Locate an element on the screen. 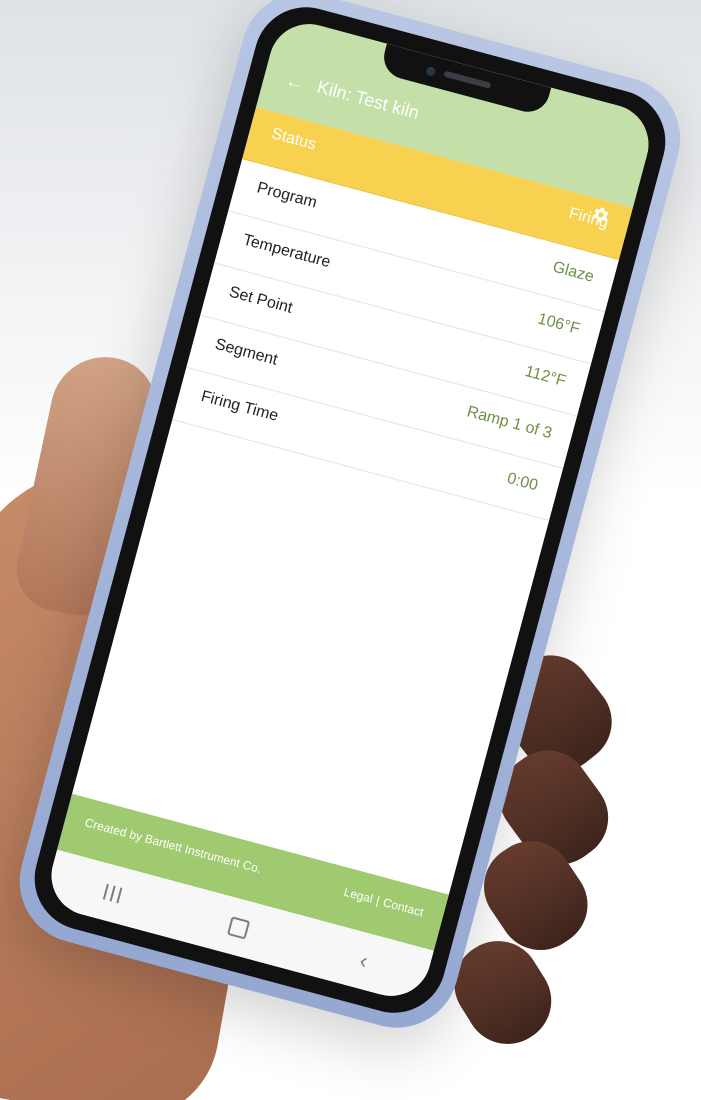 This screenshot has width=701, height=1100. page-title: Kiln: Test kiln is located at coordinates (368, 99).